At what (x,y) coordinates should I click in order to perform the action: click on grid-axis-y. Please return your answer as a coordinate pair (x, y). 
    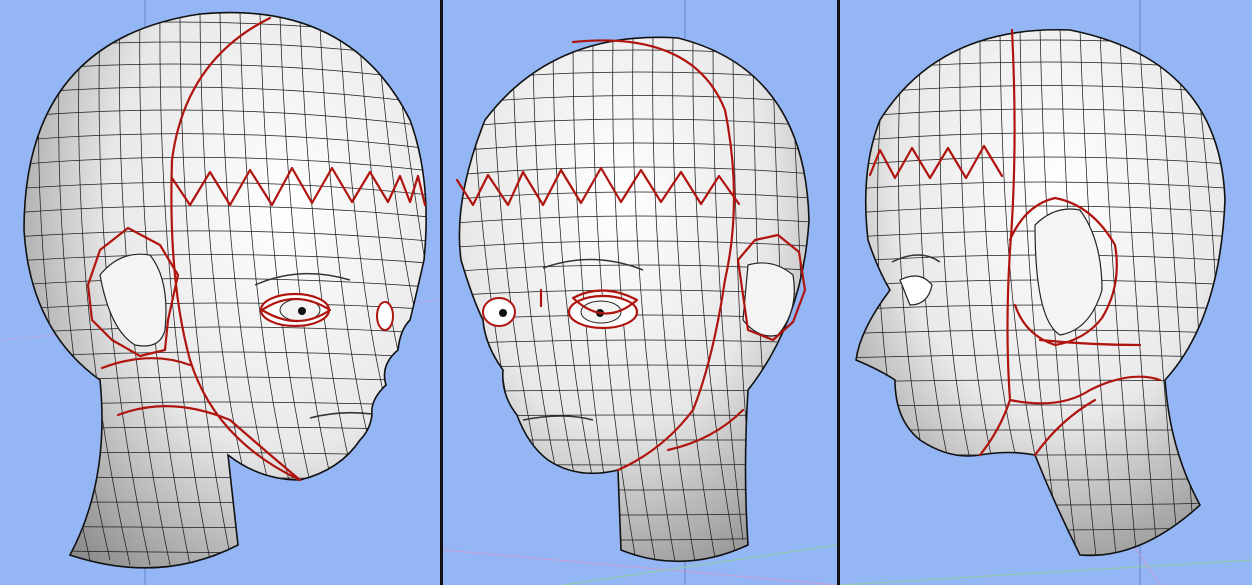
    Looking at the image, I should click on (1046, 572).